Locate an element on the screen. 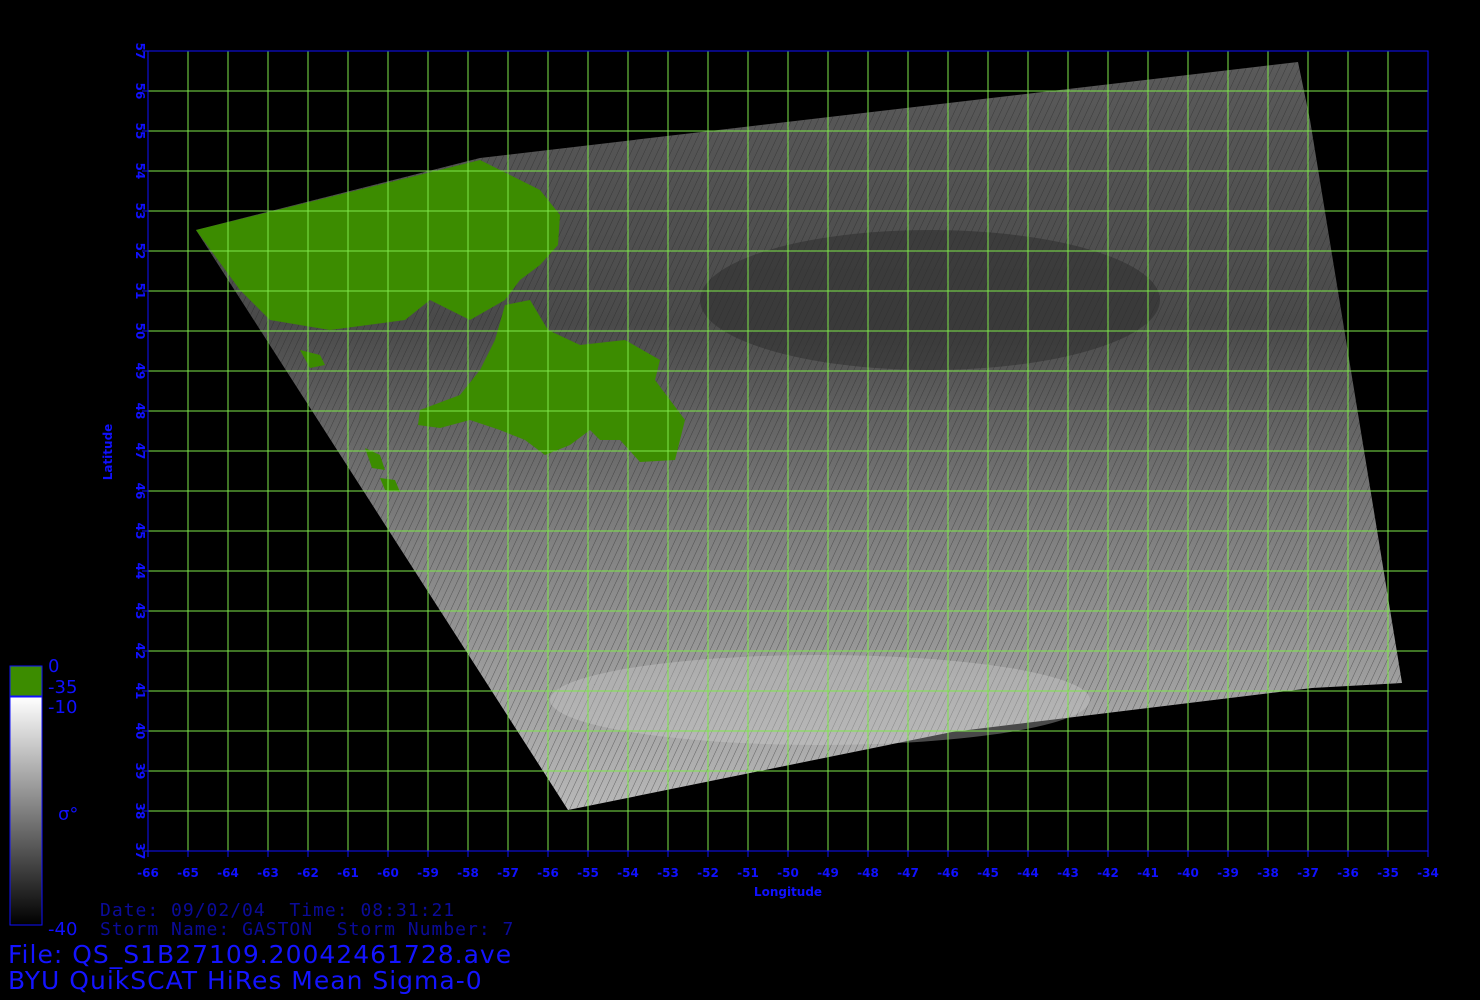 This screenshot has height=1000, width=1480. lon-tick-label: -54 is located at coordinates (628, 873).